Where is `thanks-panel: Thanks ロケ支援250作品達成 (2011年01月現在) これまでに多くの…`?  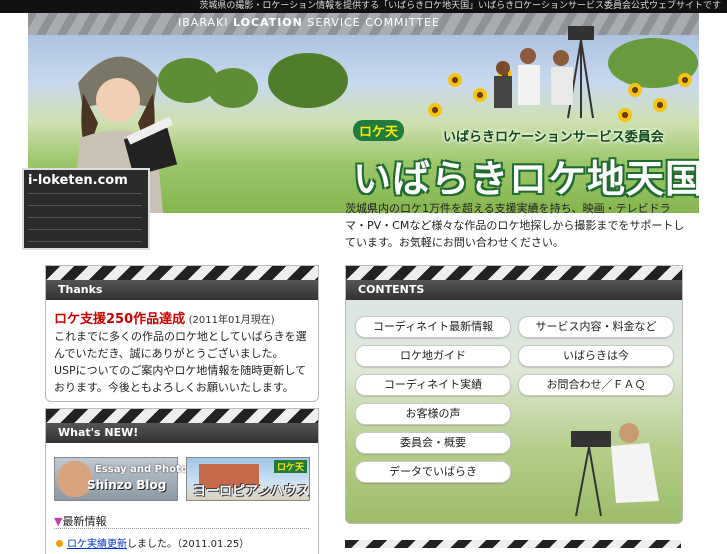
thanks-panel: Thanks ロケ支援250作品達成 (2011年01月現在) これまでに多くの… is located at coordinates (182, 333).